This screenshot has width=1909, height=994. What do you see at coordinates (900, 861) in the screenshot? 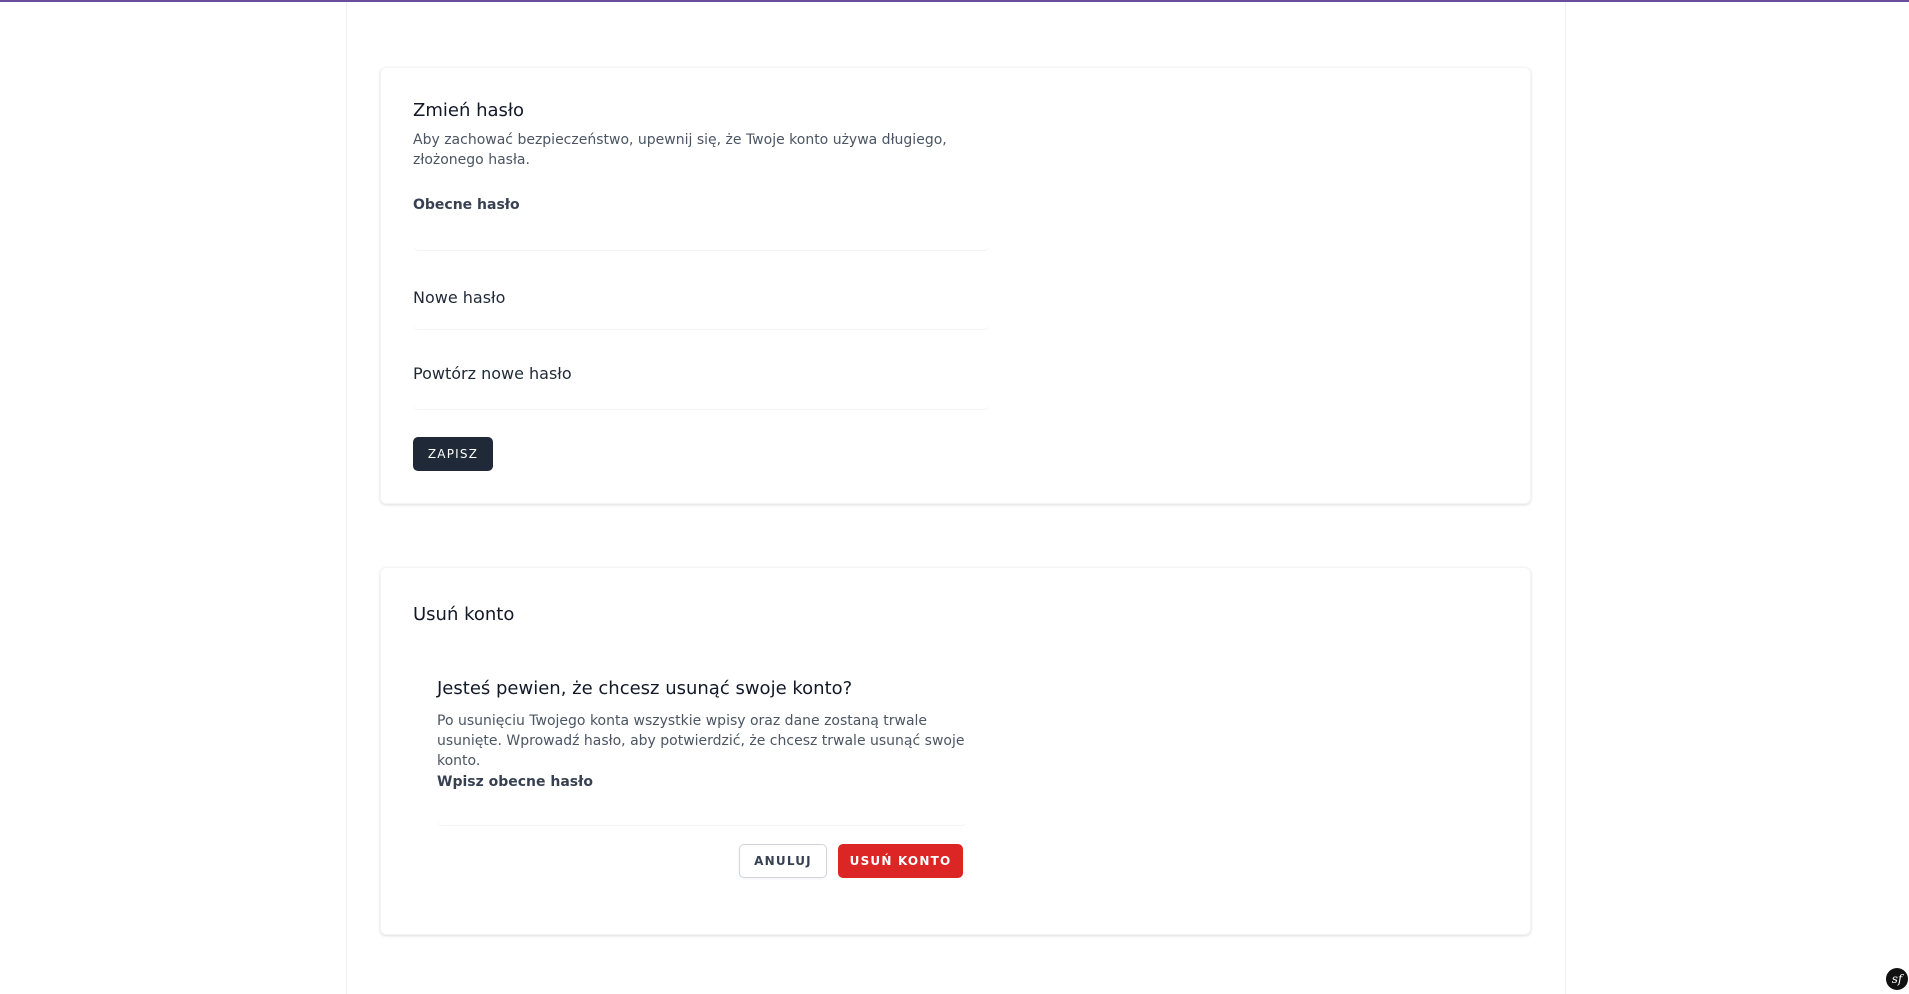
I see `delete-account-button: USUŃ KONTO` at bounding box center [900, 861].